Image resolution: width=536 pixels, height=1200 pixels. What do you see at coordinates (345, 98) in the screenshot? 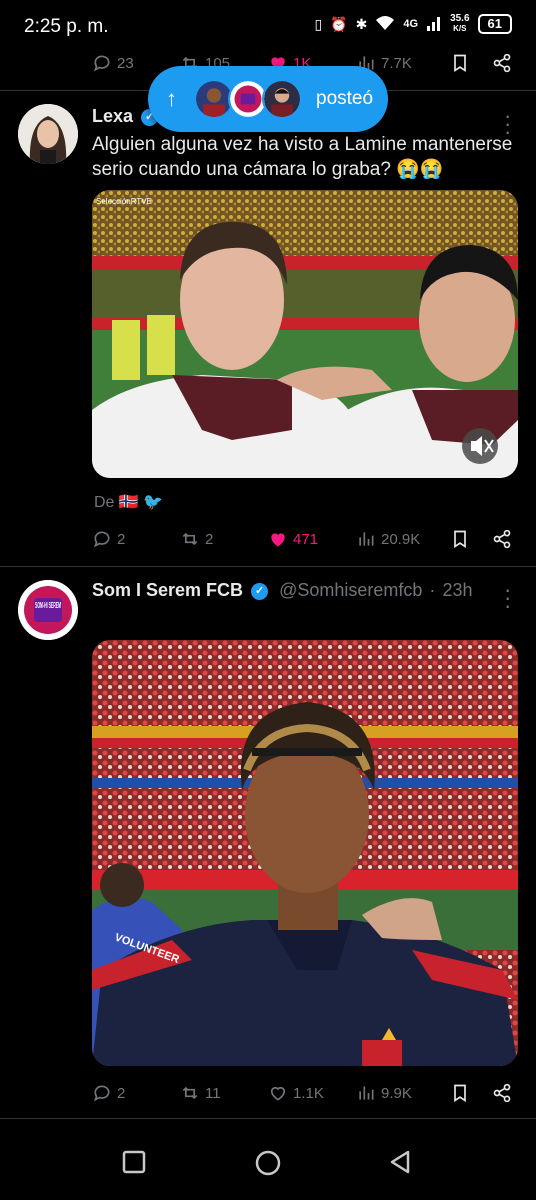
I see `pill-label: posteó` at bounding box center [345, 98].